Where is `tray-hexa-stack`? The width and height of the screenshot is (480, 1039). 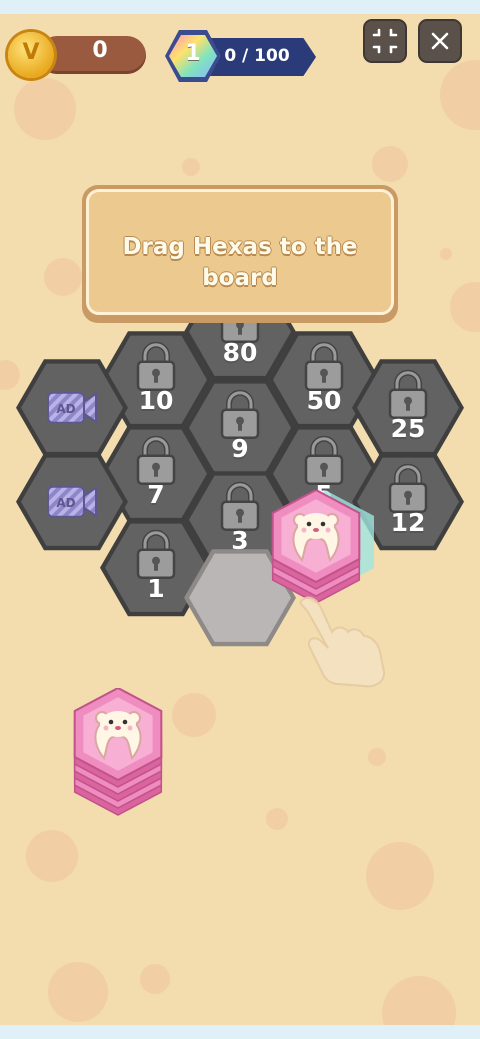
tray-hexa-stack is located at coordinates (120, 754).